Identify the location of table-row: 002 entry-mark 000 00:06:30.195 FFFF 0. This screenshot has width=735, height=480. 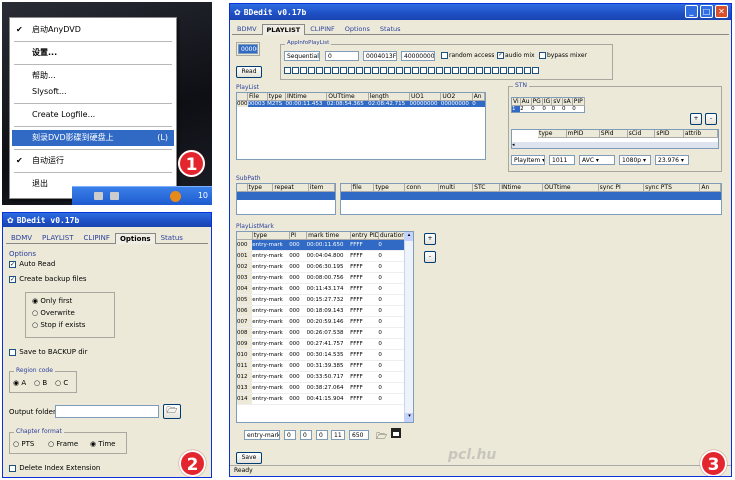
(321, 267).